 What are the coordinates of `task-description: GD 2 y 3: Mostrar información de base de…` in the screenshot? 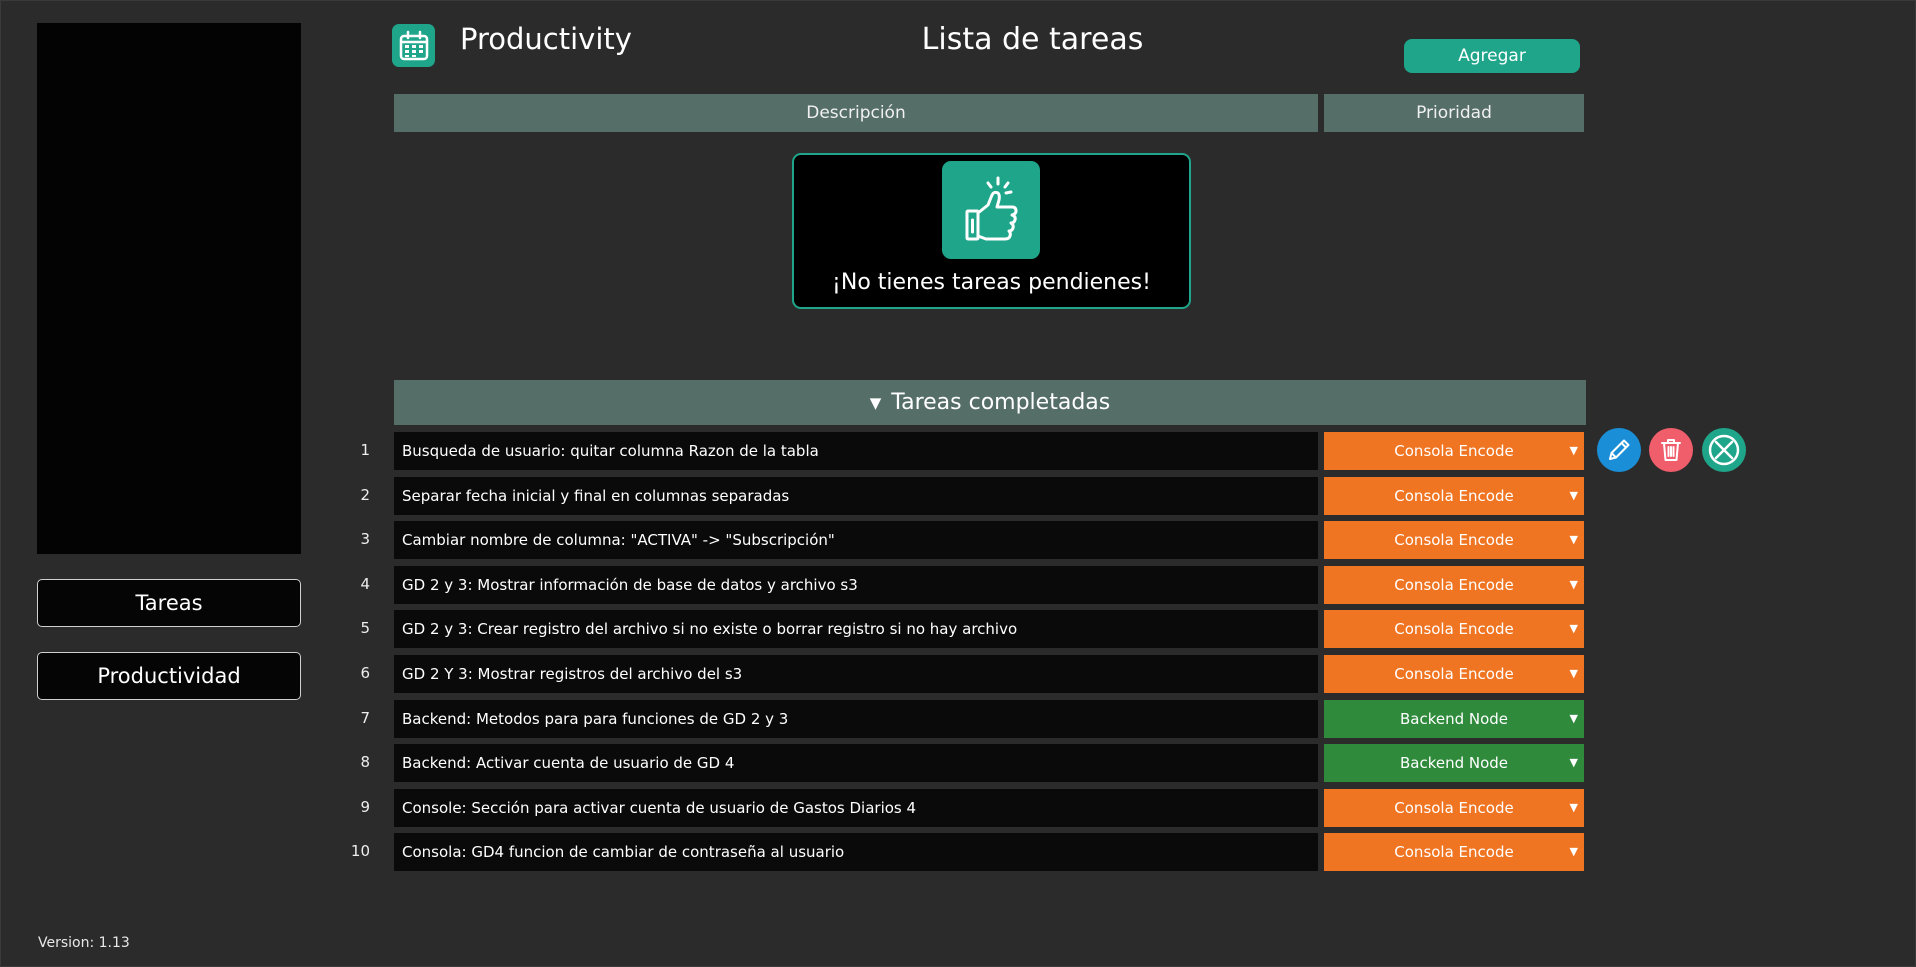 It's located at (856, 585).